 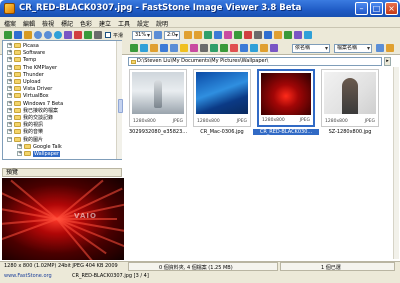 I want to click on tree-scroll-thumb, so click(x=120, y=106).